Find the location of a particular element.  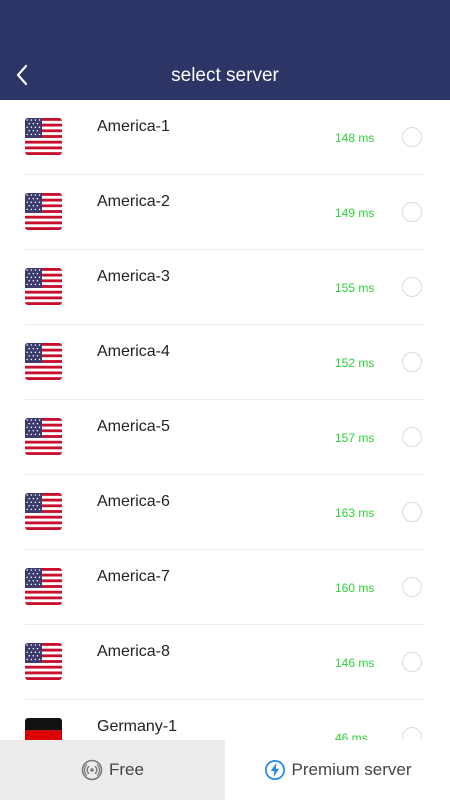

server-name: America-4 is located at coordinates (133, 351).